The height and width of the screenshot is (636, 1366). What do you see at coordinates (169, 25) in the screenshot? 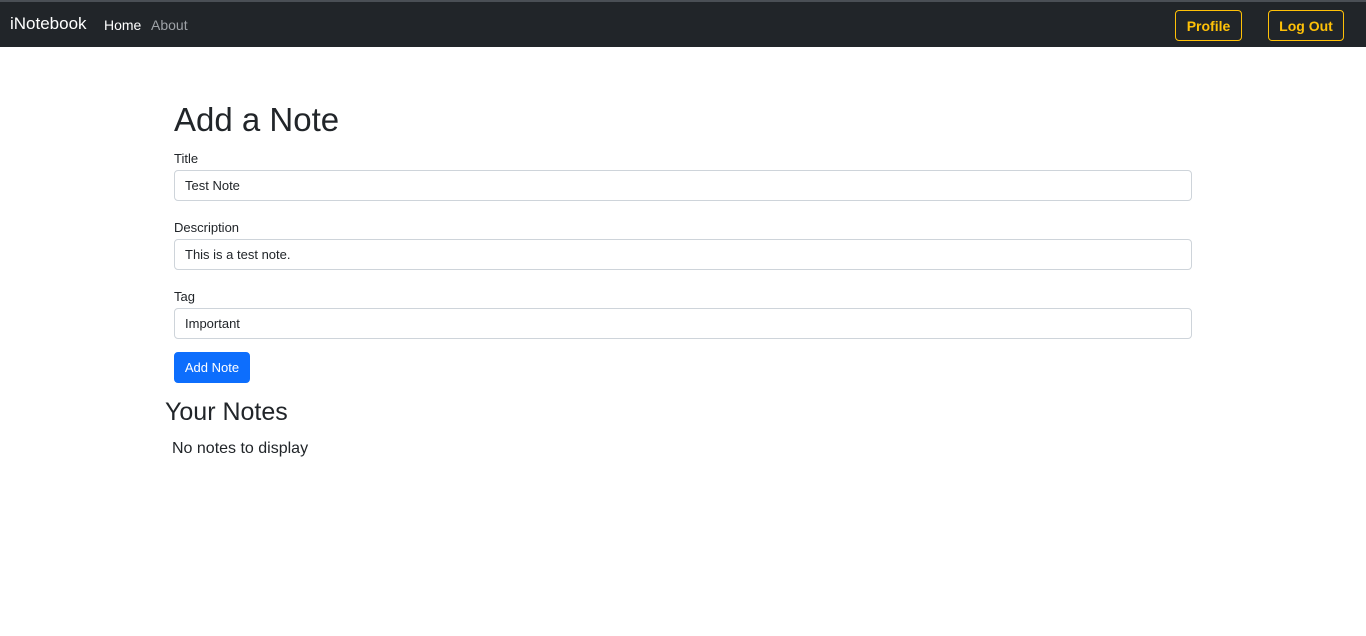
I see `nav-link-about: About` at bounding box center [169, 25].